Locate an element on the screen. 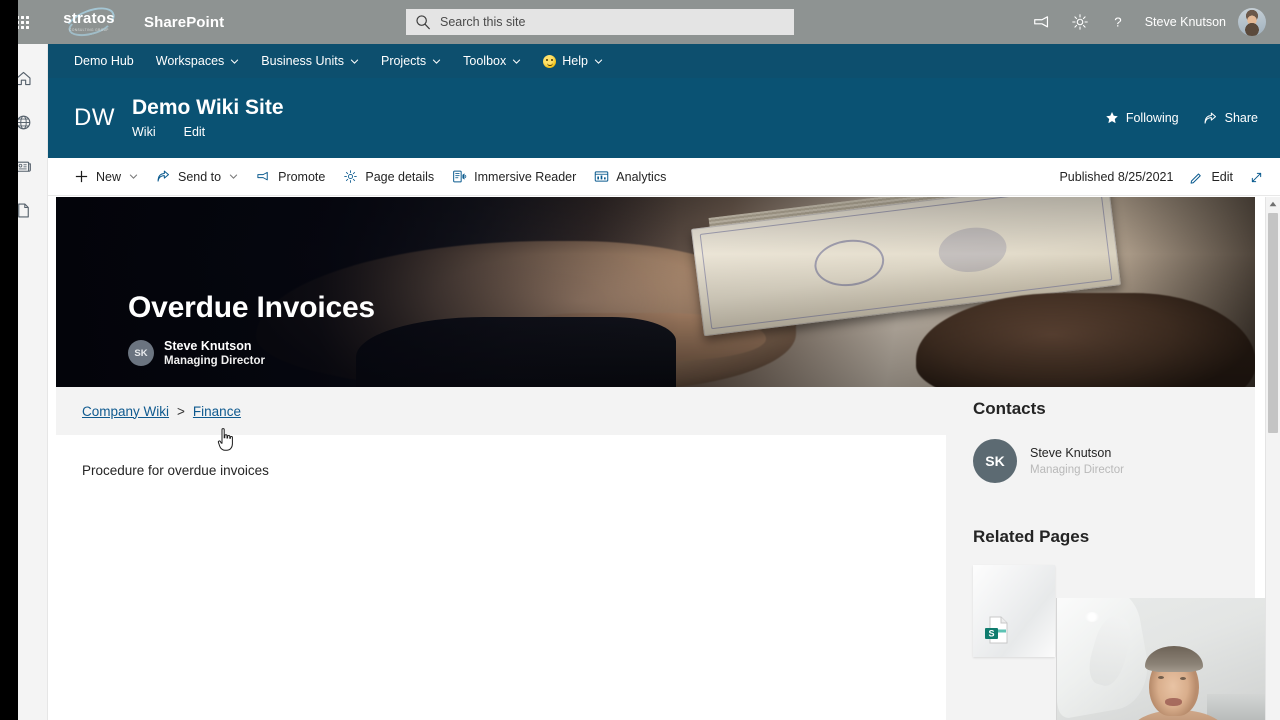  nav-item-help: Help is located at coordinates (573, 61).